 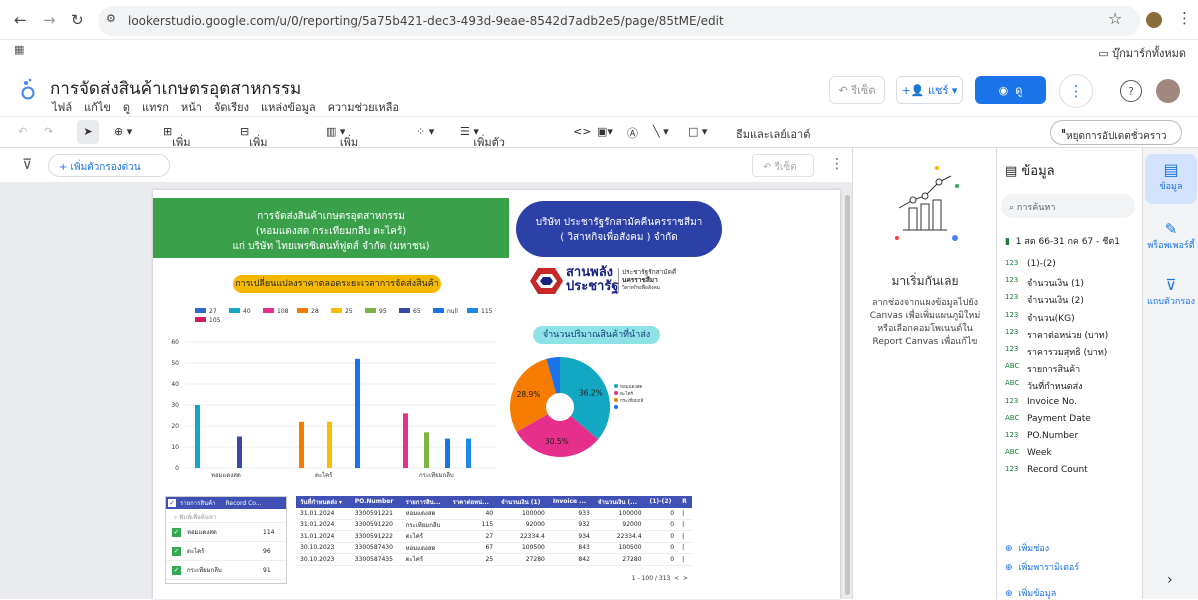 What do you see at coordinates (1043, 386) in the screenshot?
I see `data-field: ABC วันที่กำหนดส่ง` at bounding box center [1043, 386].